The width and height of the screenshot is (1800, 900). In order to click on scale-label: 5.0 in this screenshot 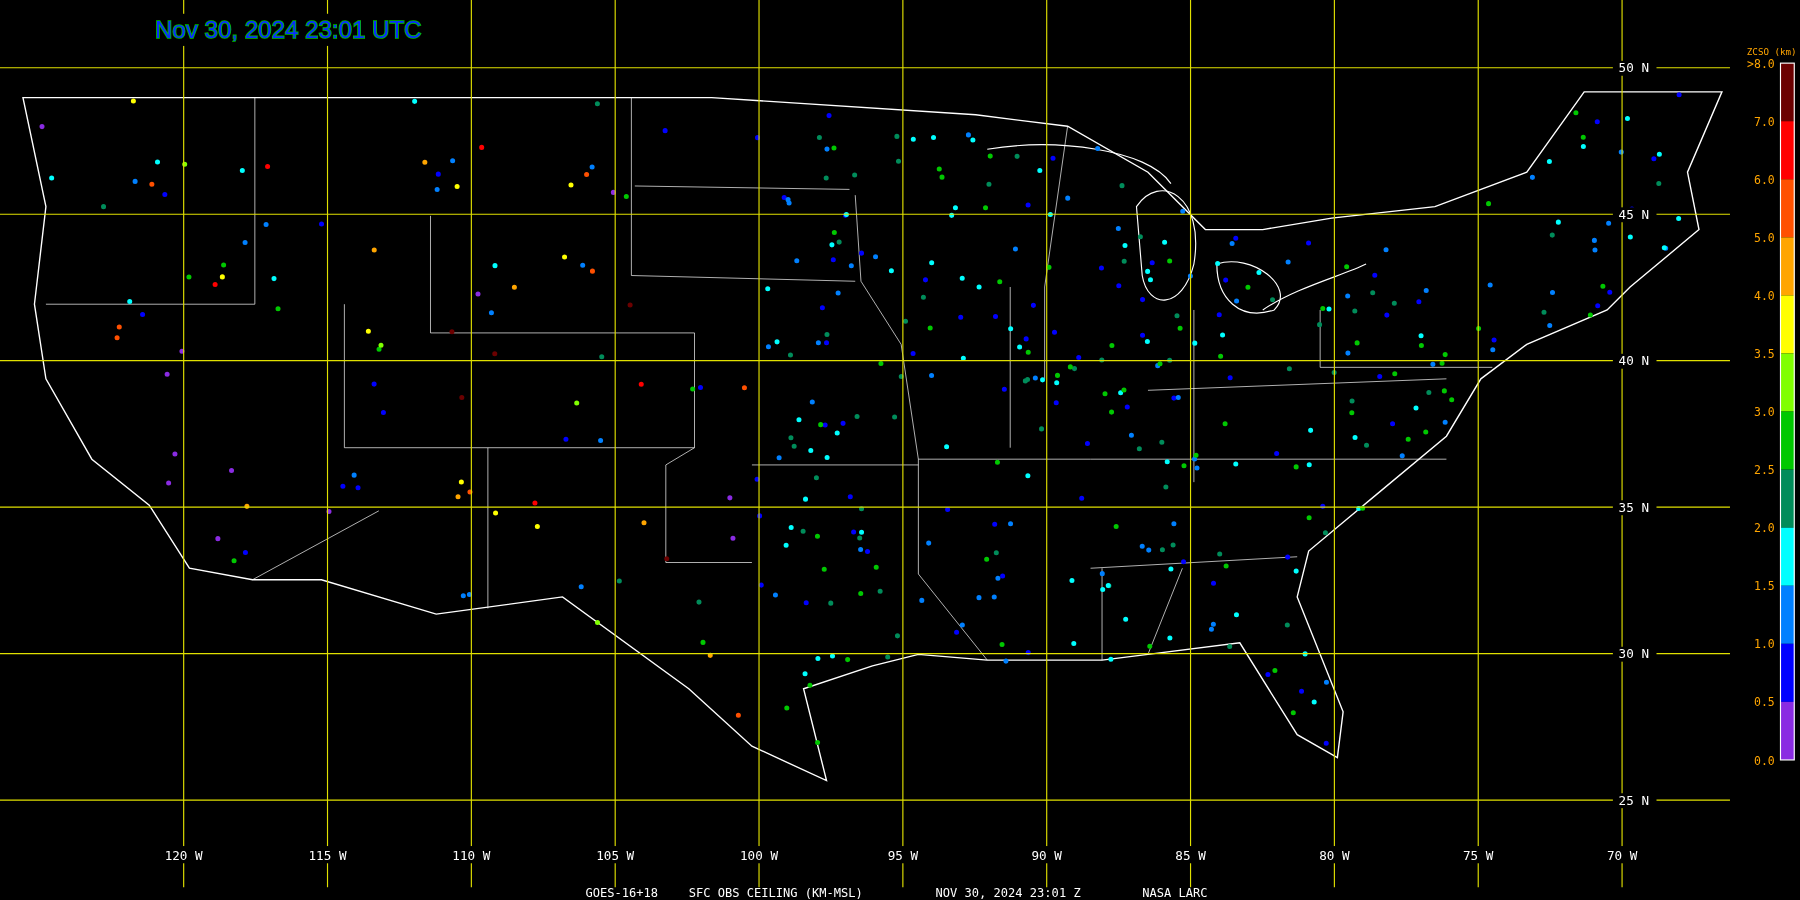, I will do `click(1764, 237)`.